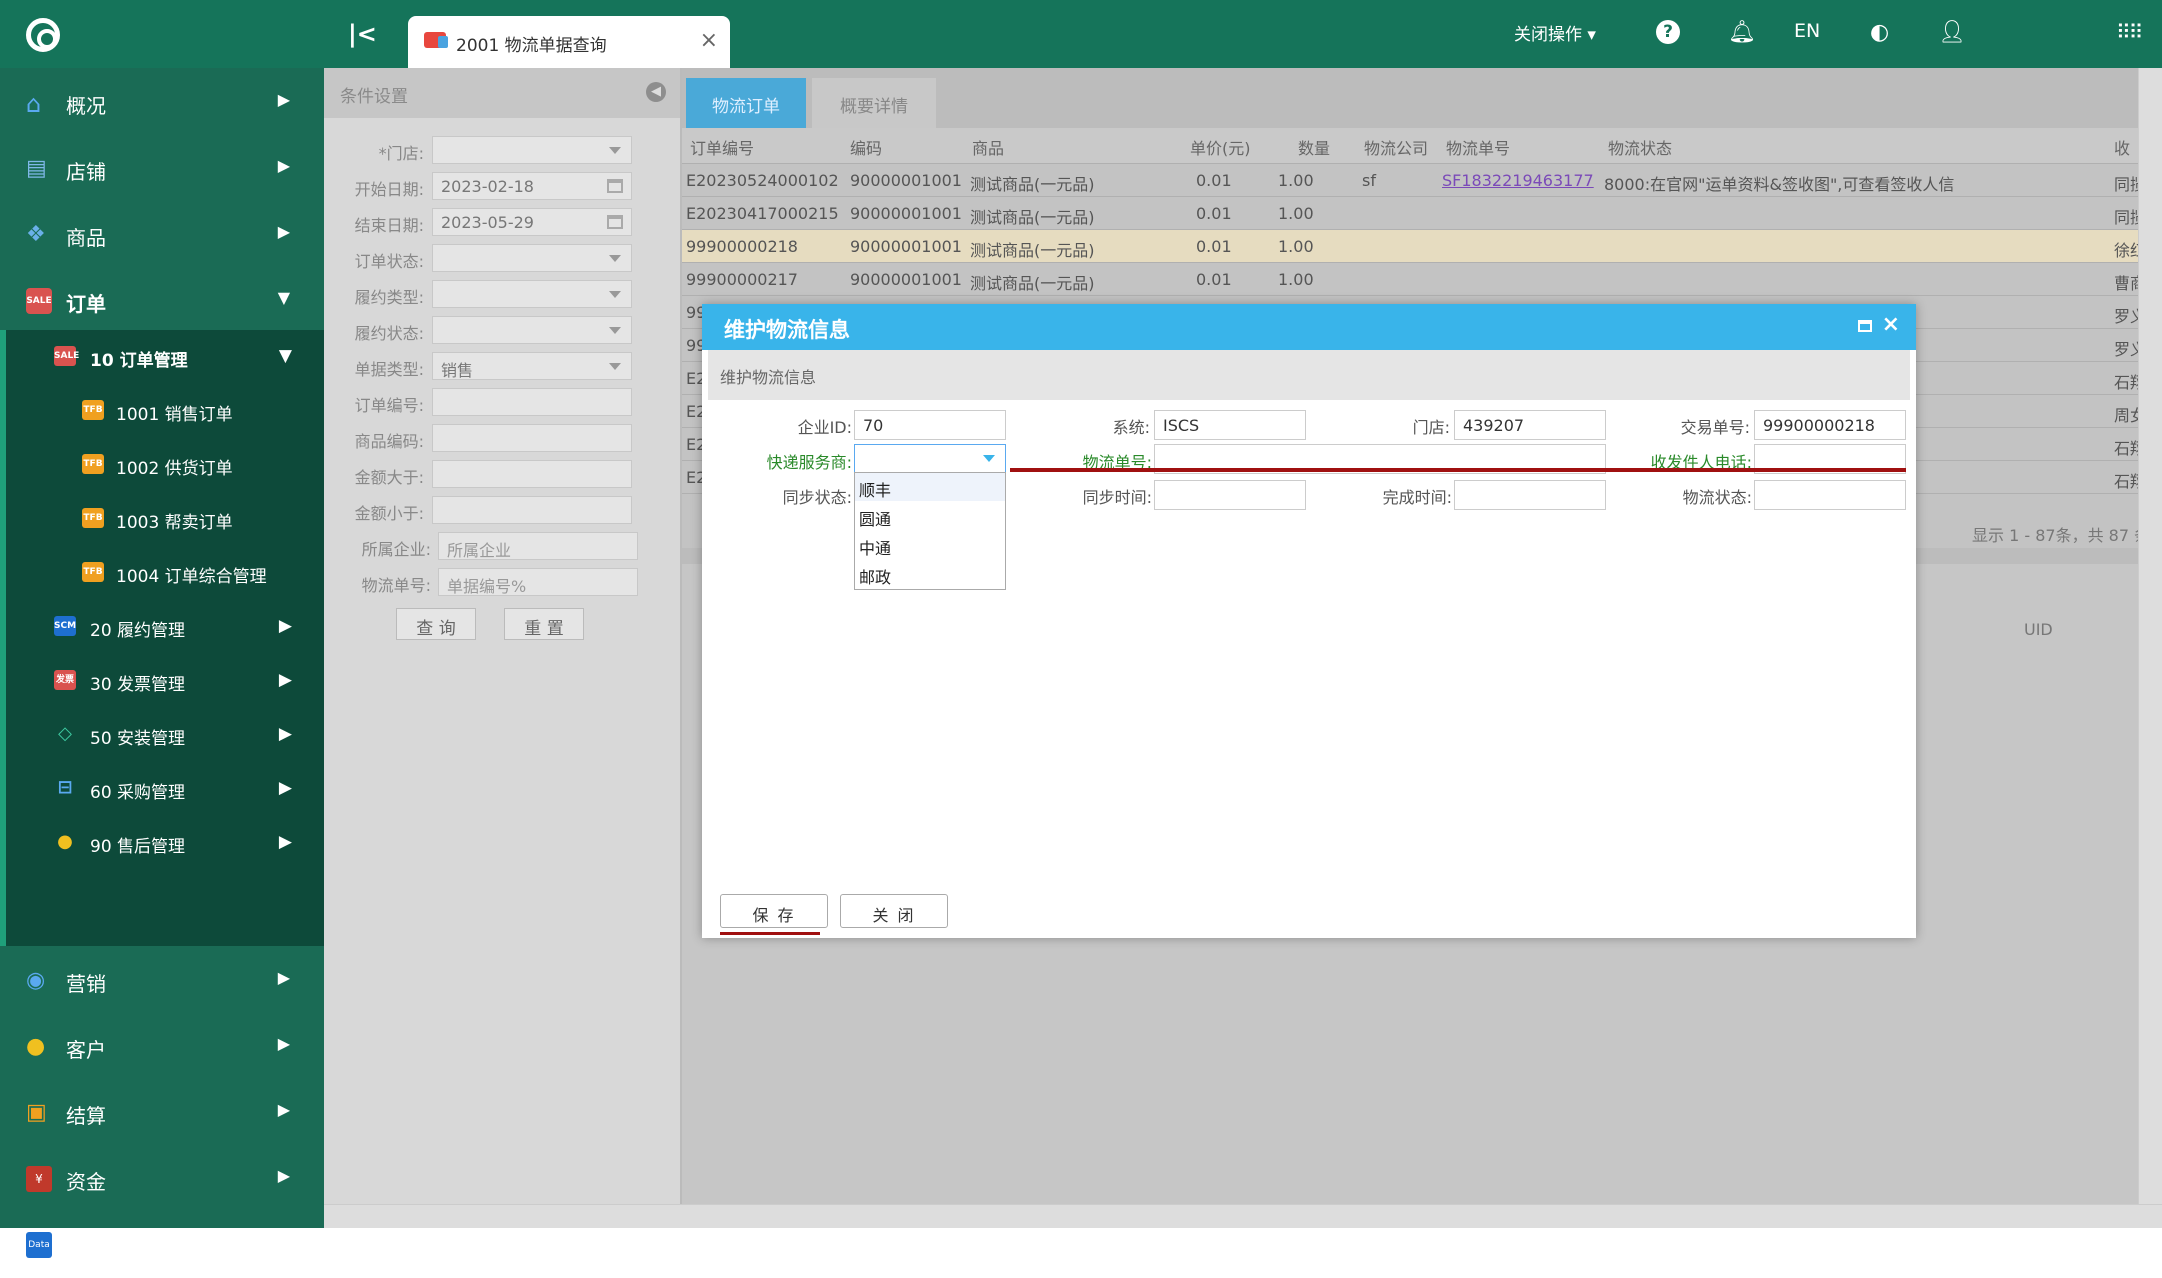  What do you see at coordinates (162, 1245) in the screenshot?
I see `sidebar-item-data: Data 数据 ▶` at bounding box center [162, 1245].